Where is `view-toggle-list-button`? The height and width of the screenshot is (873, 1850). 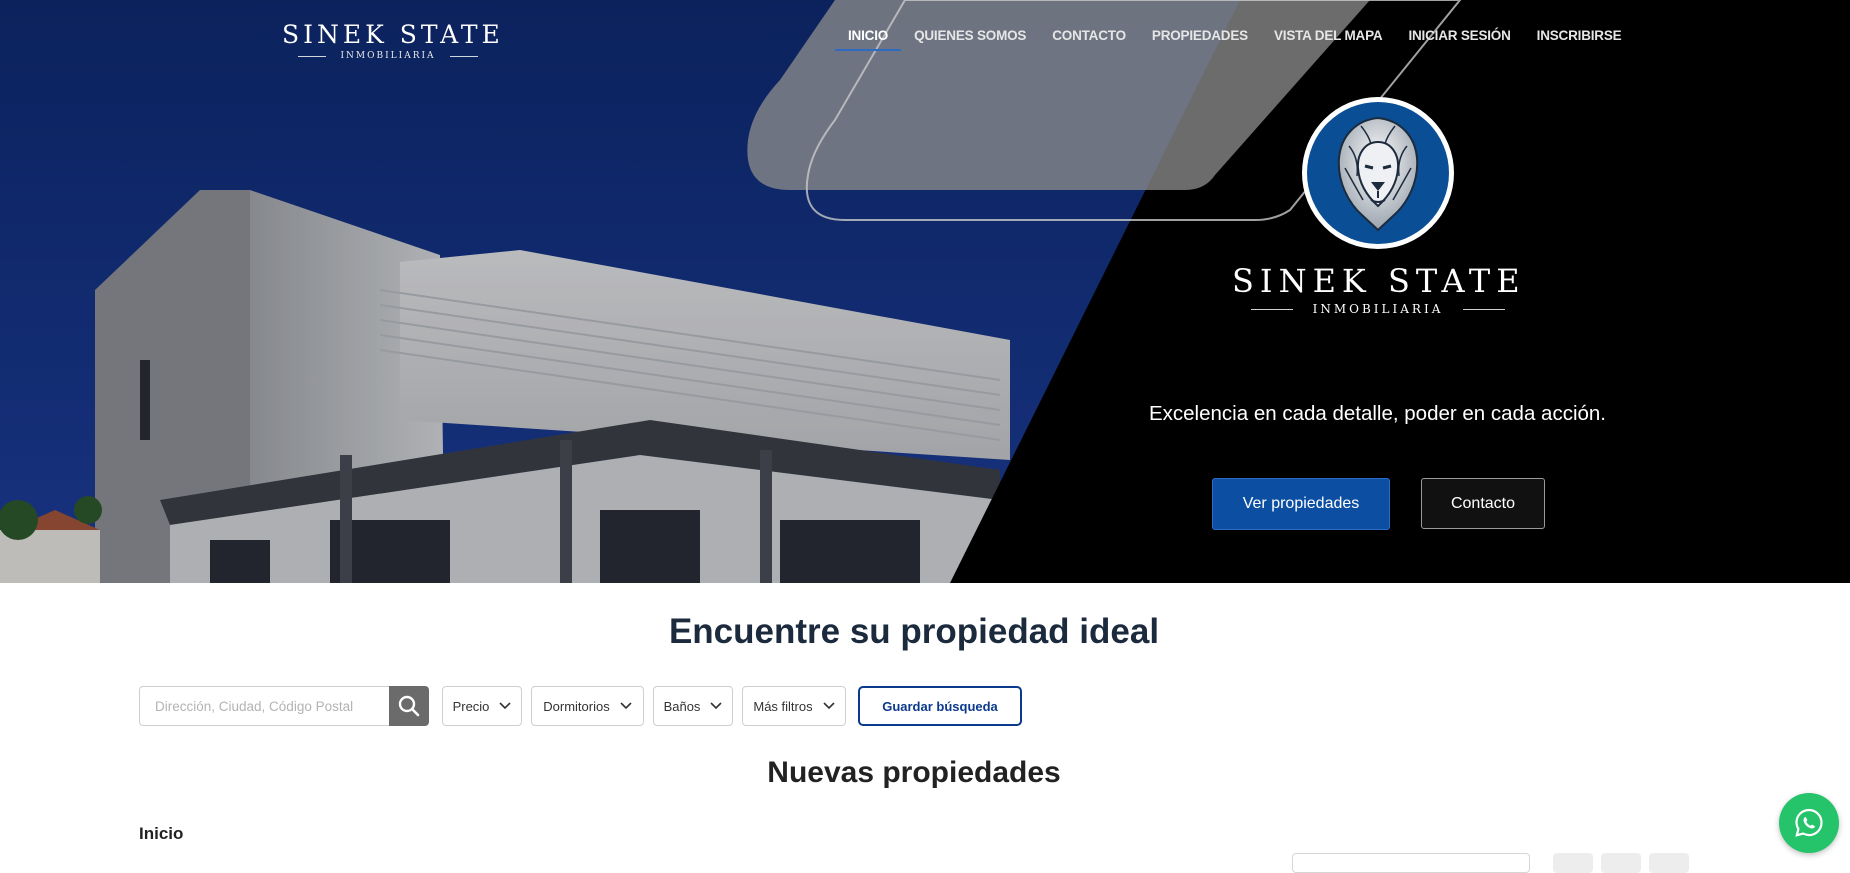
view-toggle-list-button is located at coordinates (1621, 863).